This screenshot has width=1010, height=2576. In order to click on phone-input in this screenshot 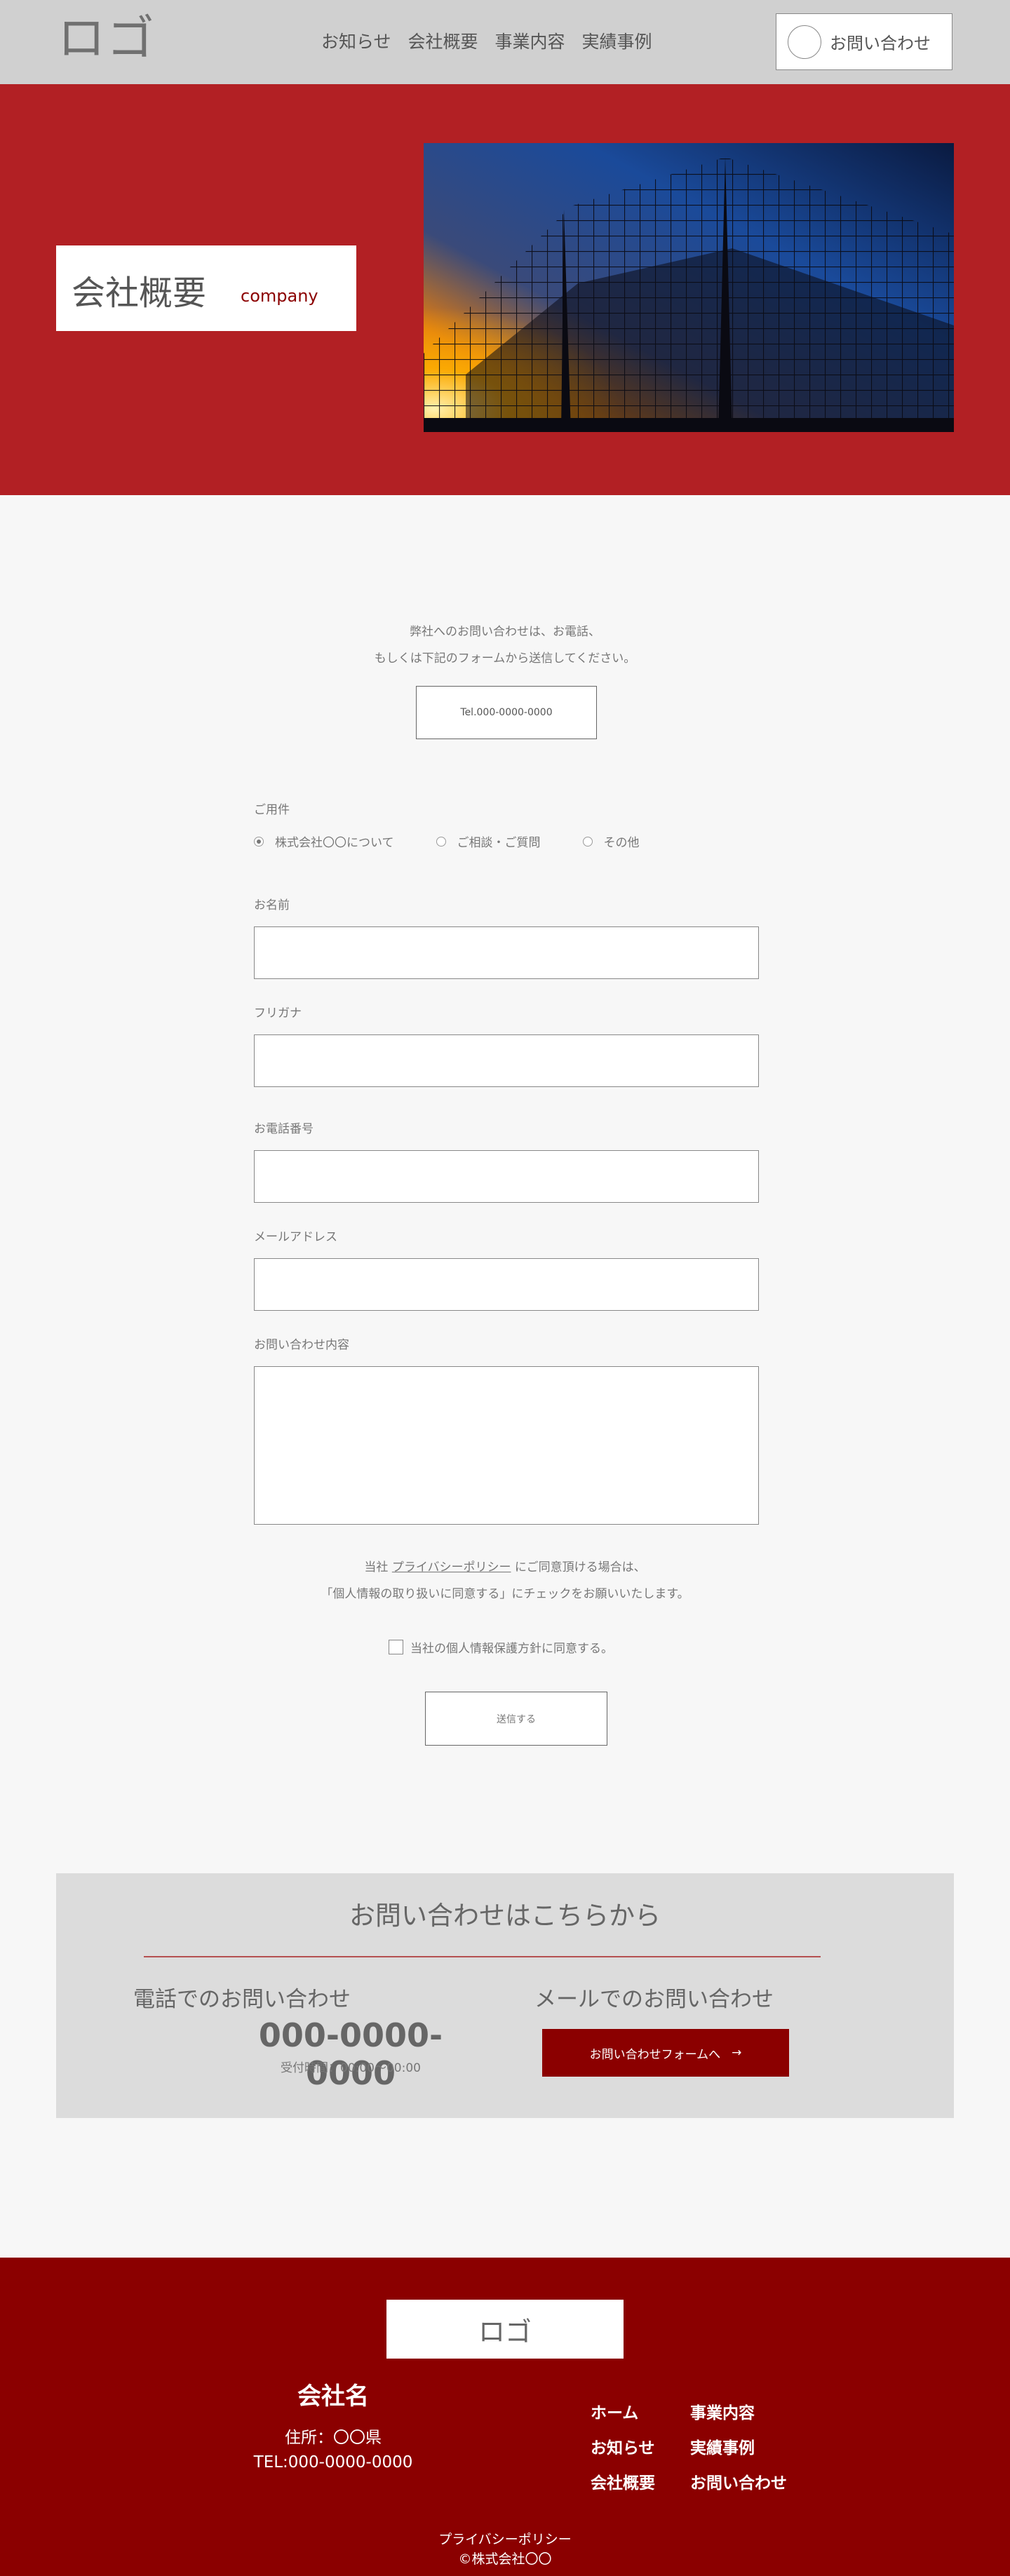, I will do `click(506, 1176)`.